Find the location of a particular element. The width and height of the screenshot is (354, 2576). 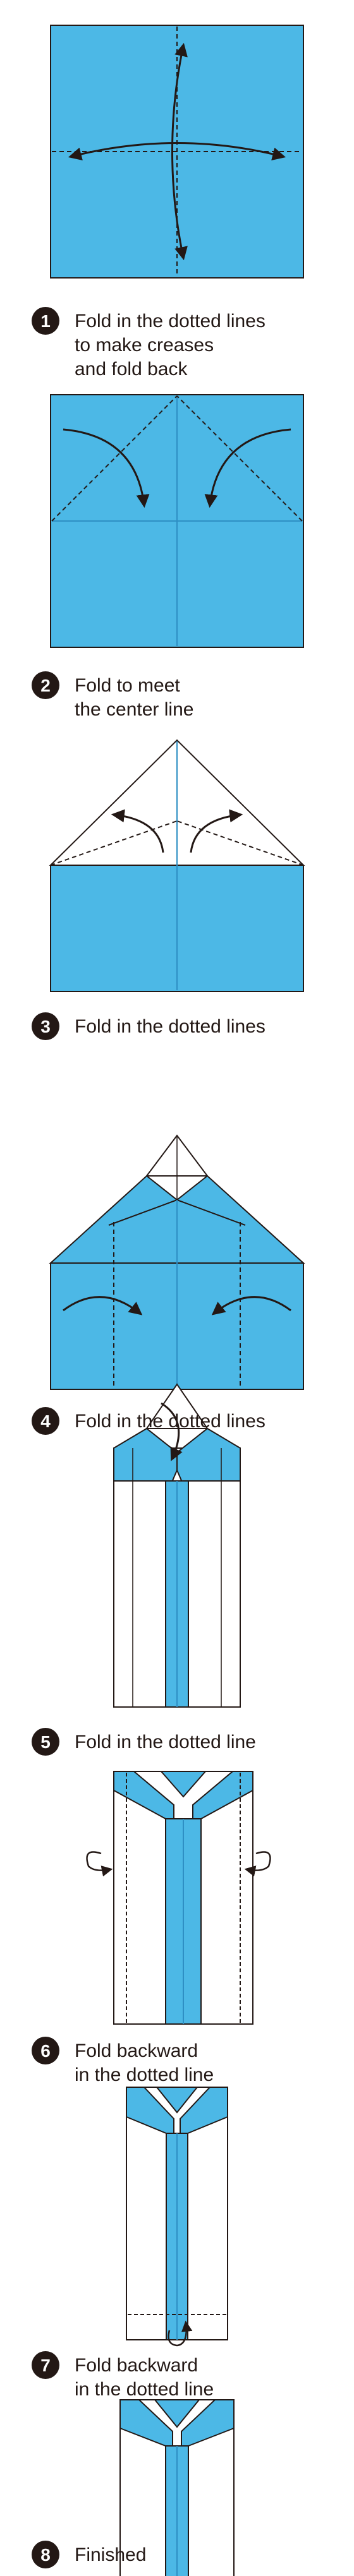

backward-arrow-left is located at coordinates (99, 1864).